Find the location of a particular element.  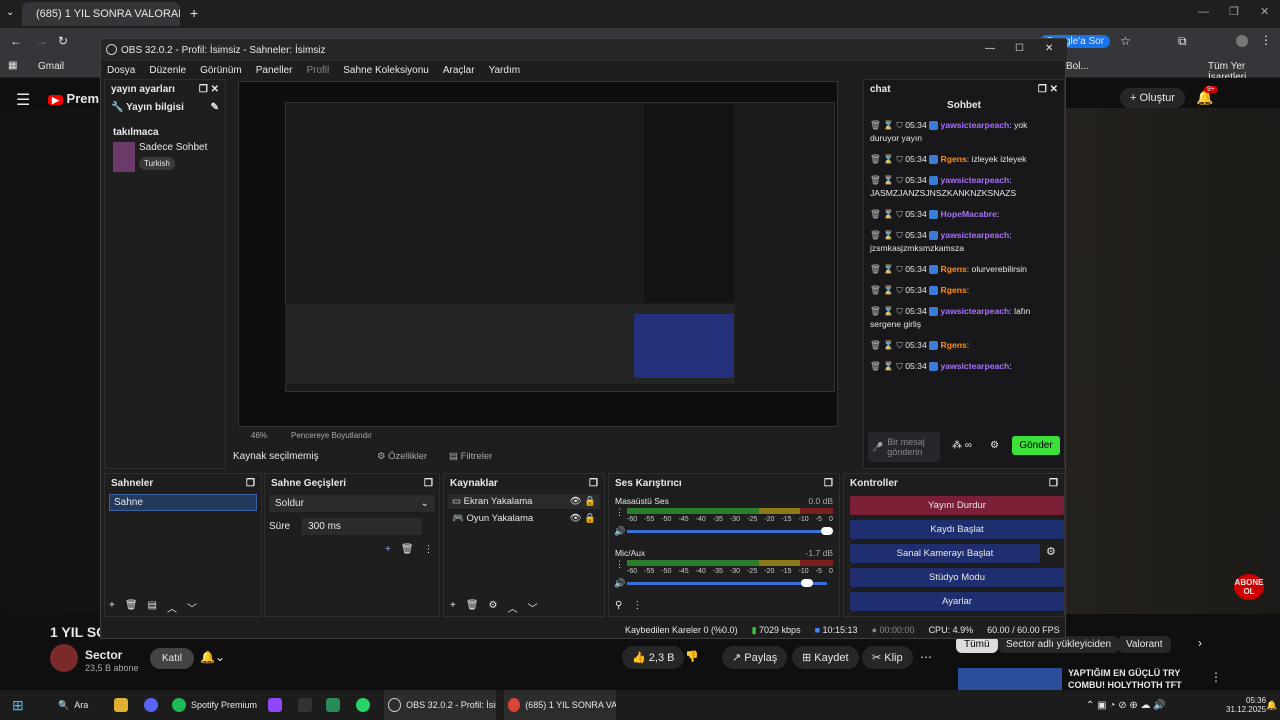

channel-menu-icon: ⋮ is located at coordinates (619, 512).